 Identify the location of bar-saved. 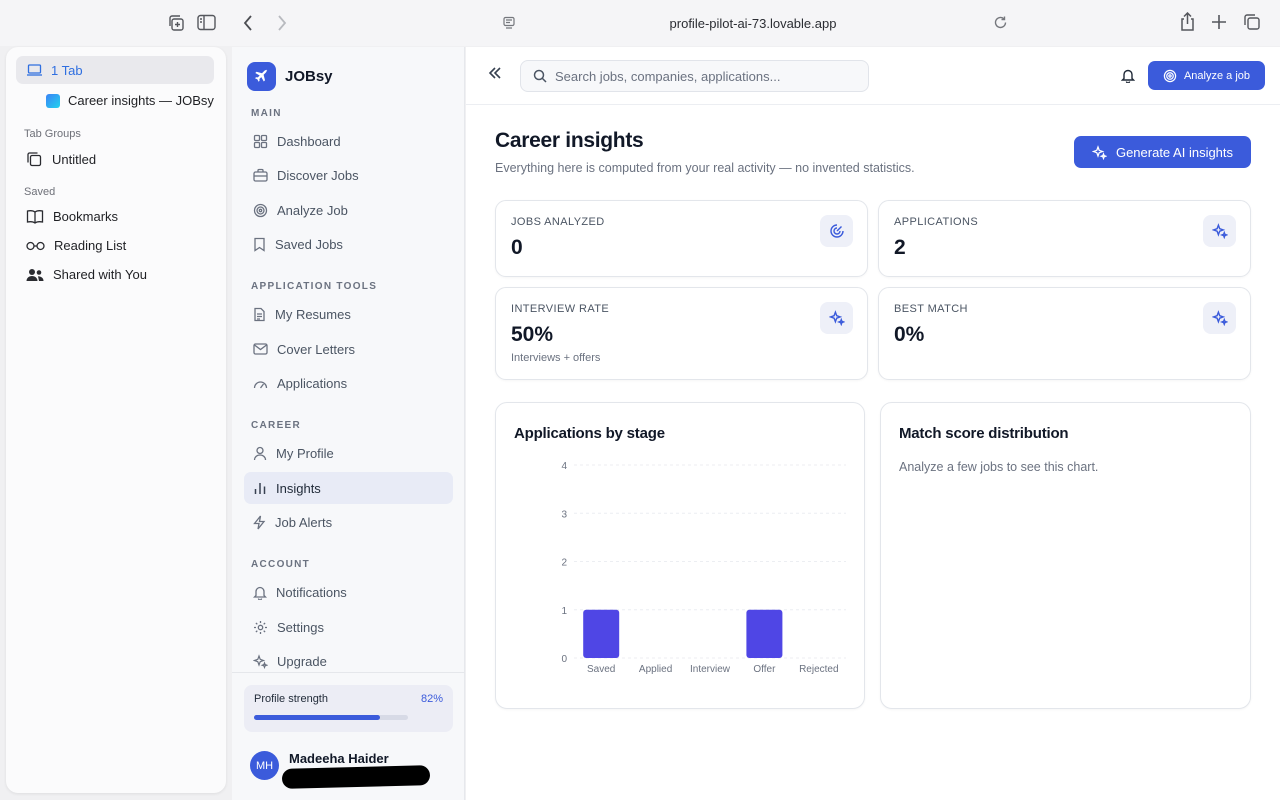
(601, 633).